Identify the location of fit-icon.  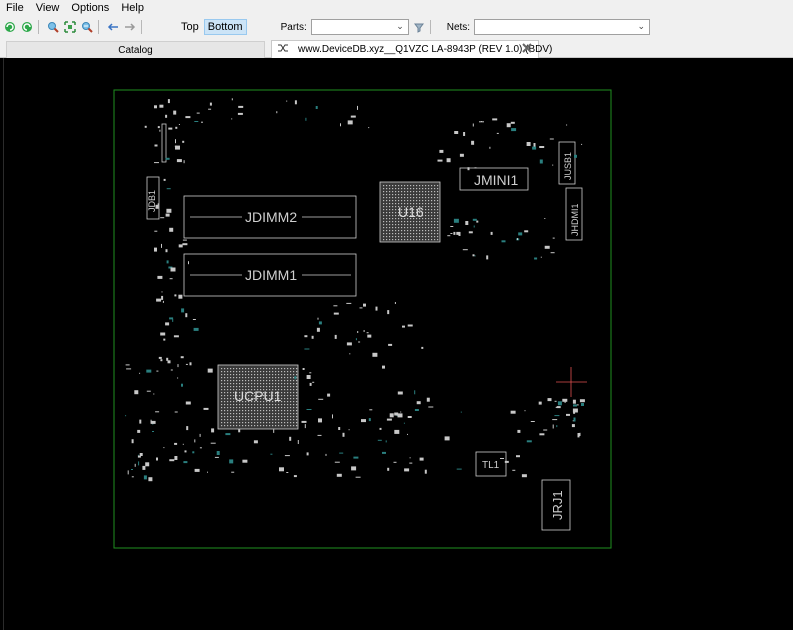
(70, 27).